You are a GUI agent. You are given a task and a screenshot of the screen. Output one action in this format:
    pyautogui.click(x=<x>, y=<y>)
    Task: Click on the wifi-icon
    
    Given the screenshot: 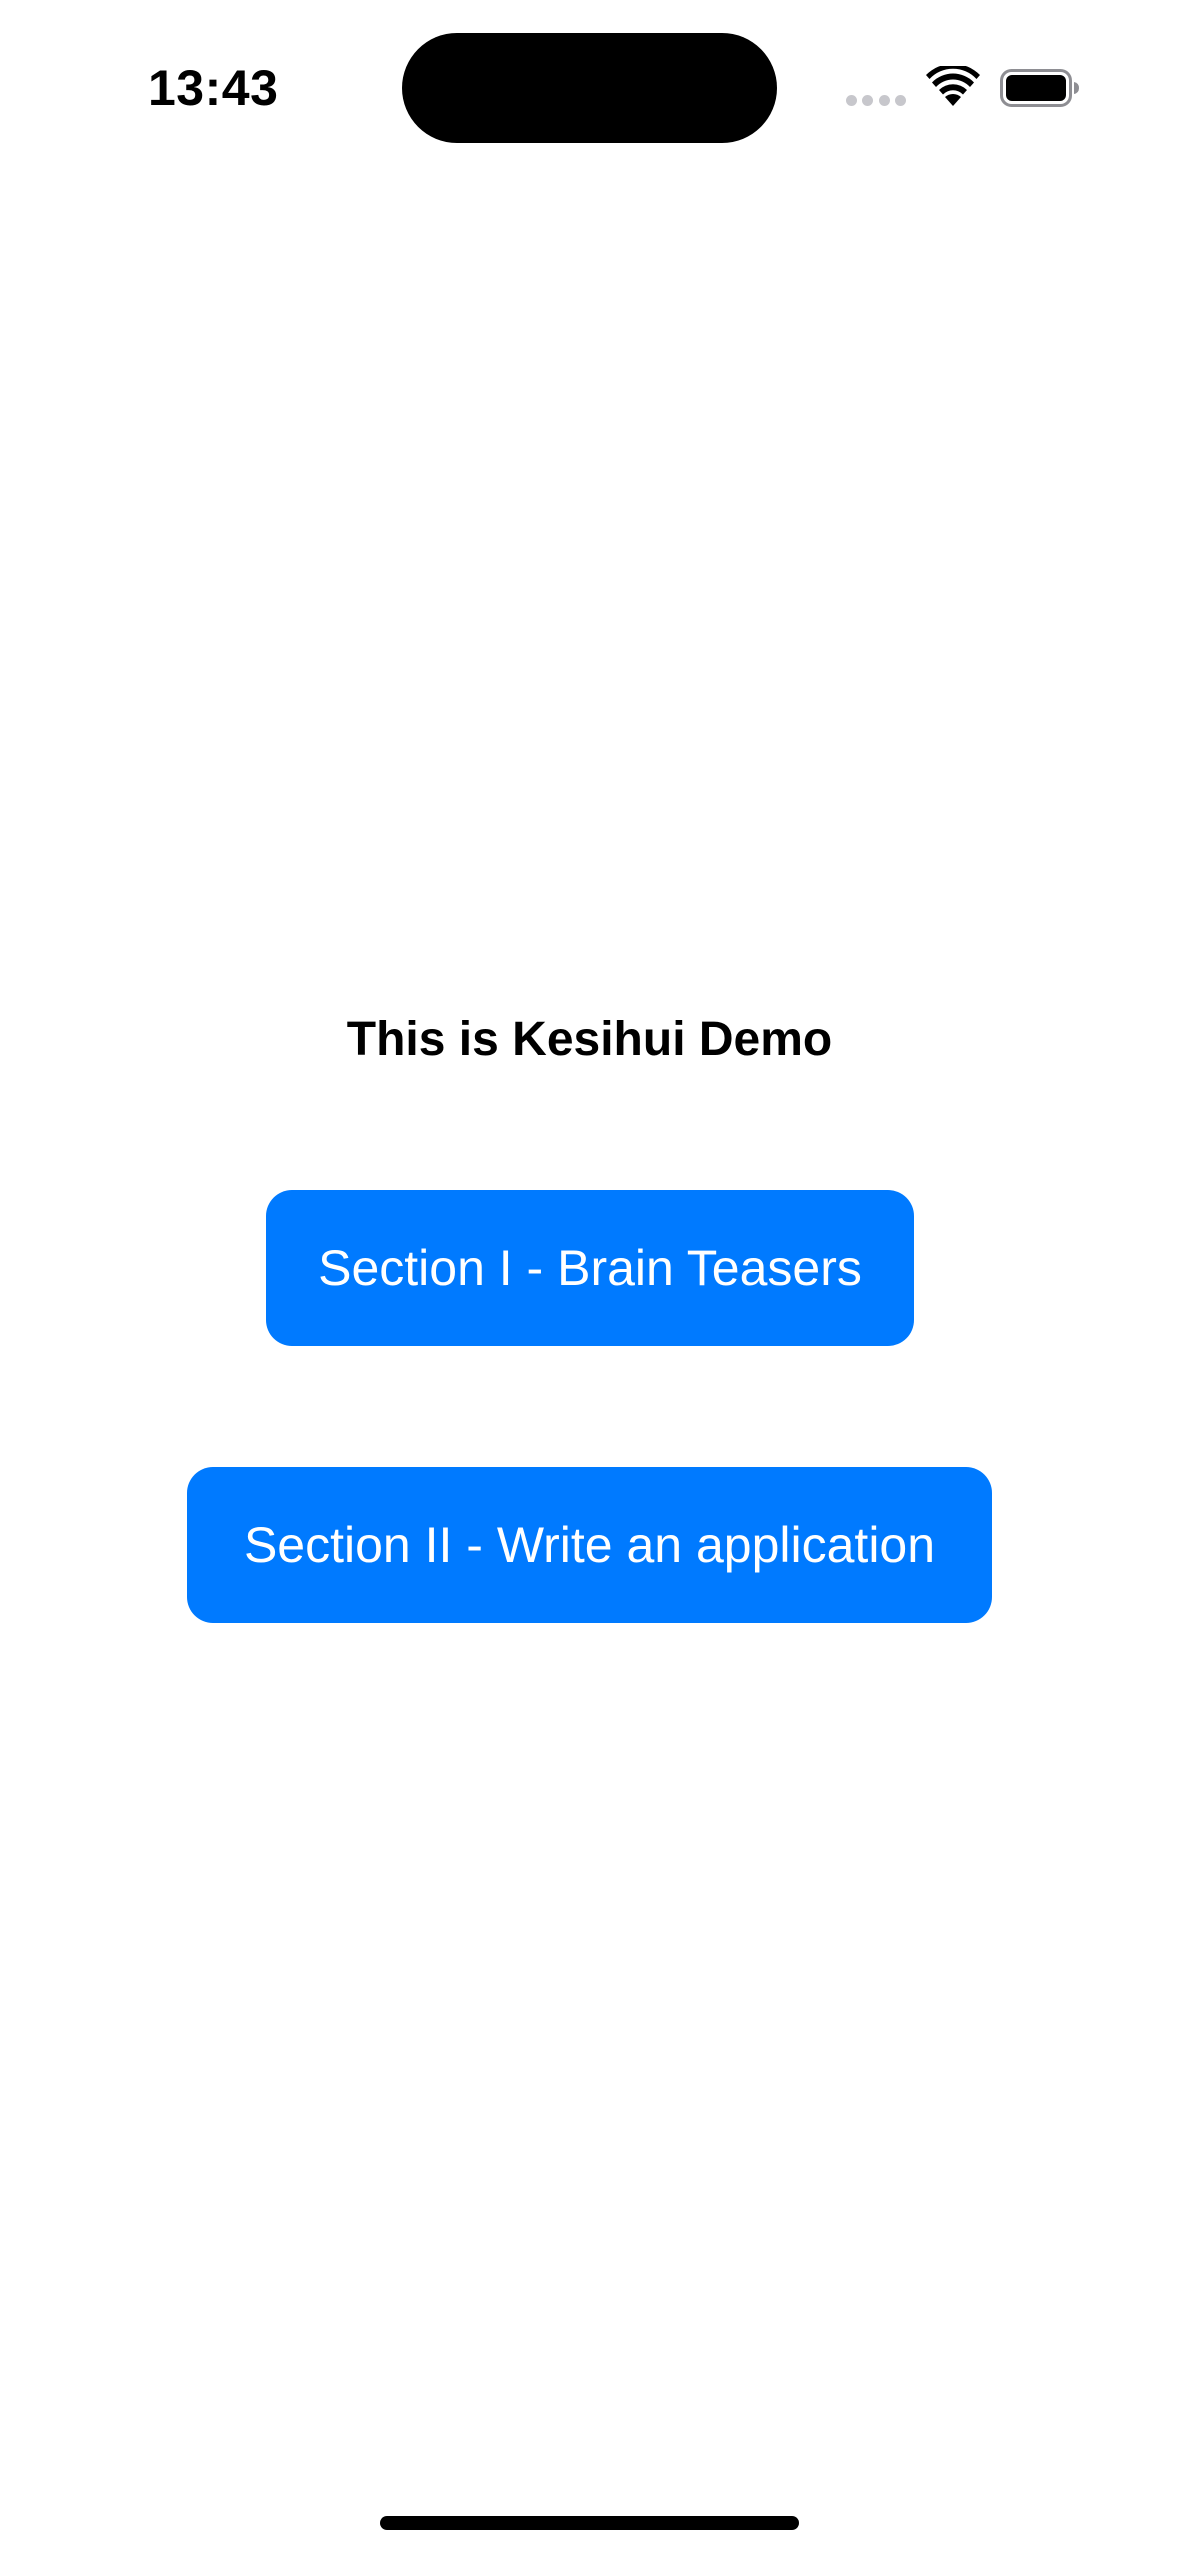 What is the action you would take?
    pyautogui.click(x=953, y=86)
    